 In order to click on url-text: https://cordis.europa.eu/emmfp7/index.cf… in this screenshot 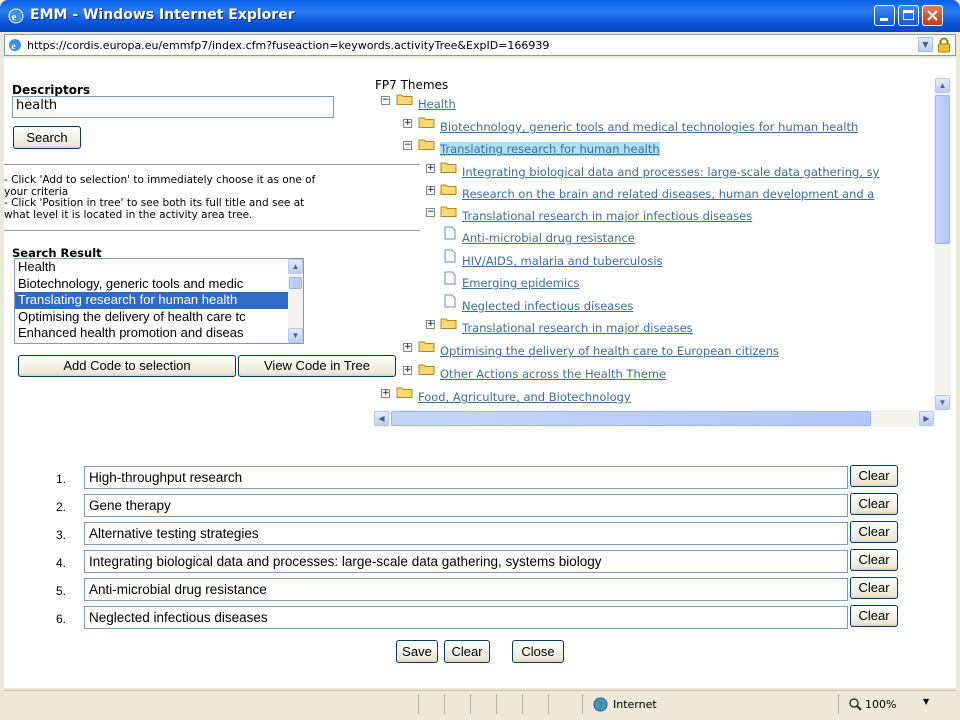, I will do `click(288, 45)`.